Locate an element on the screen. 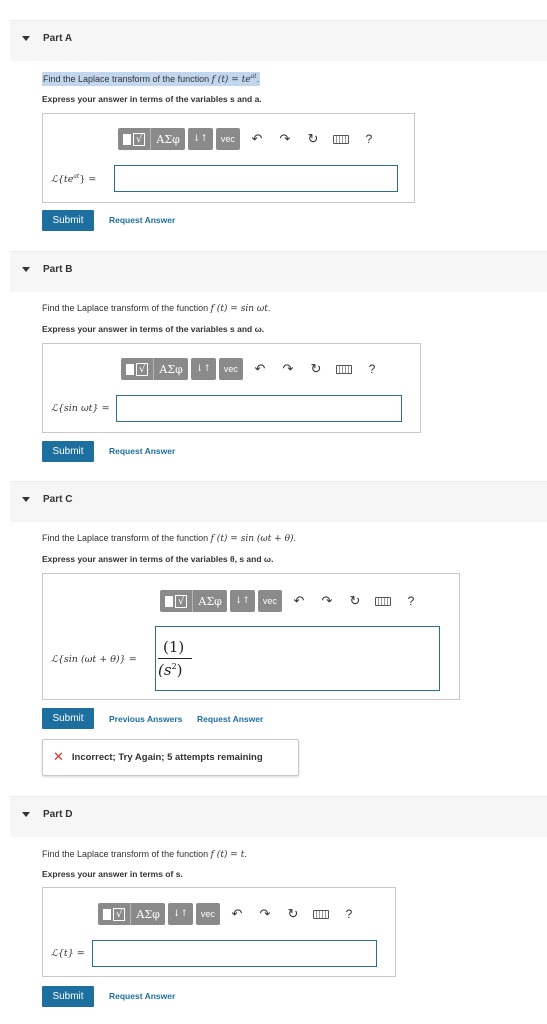 Image resolution: width=547 pixels, height=1024 pixels. previous-answers-link: Previous Answers is located at coordinates (145, 719).